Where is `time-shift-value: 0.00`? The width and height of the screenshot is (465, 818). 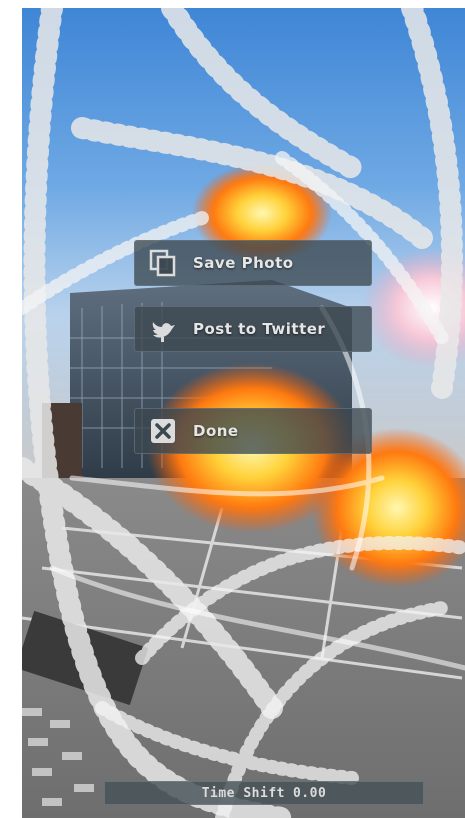
time-shift-value: 0.00 is located at coordinates (309, 793).